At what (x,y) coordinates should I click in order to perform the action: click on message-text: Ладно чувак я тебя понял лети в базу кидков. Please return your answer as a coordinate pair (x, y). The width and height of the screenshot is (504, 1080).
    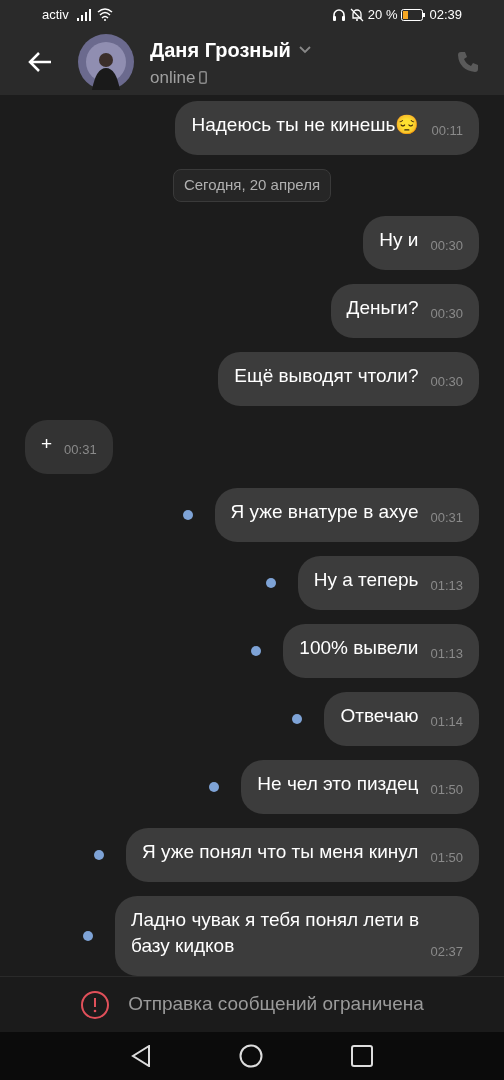
    Looking at the image, I should click on (275, 932).